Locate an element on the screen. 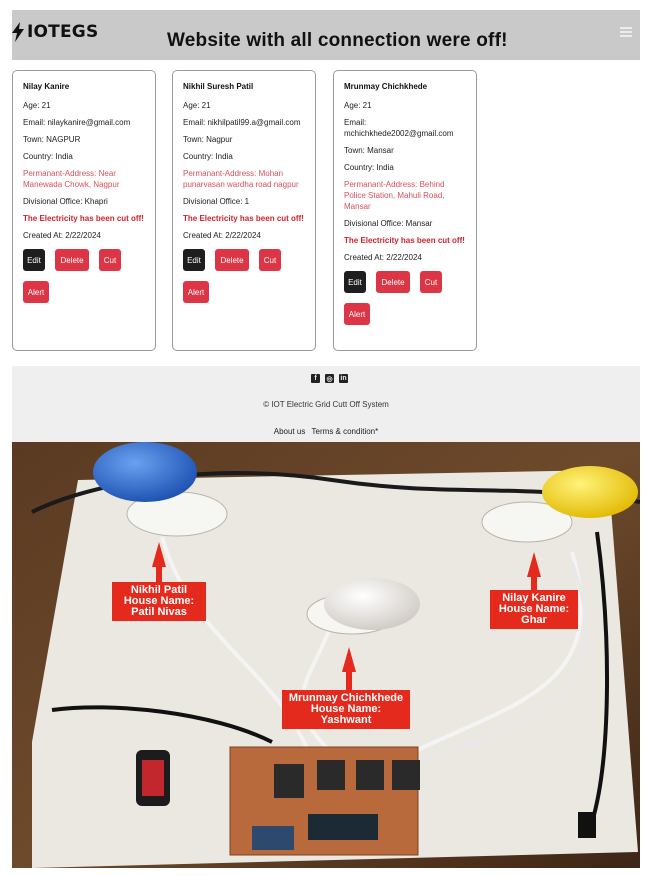 Image resolution: width=652 pixels, height=876 pixels. user-town: Town: NAGPUR is located at coordinates (52, 139).